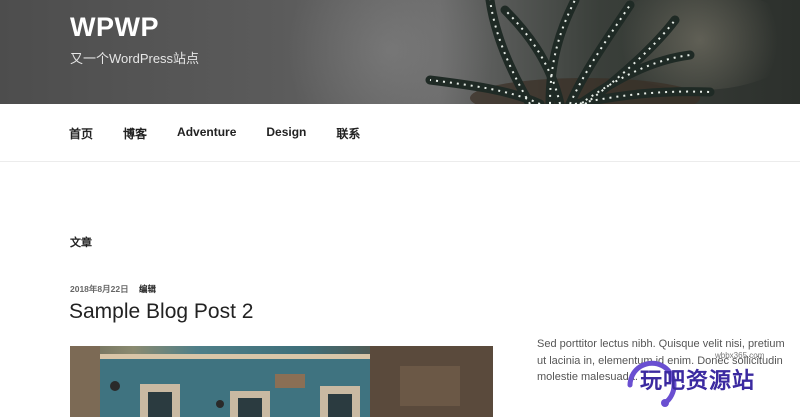 This screenshot has width=800, height=417. Describe the element at coordinates (286, 133) in the screenshot. I see `nav-item-design: Design` at that location.